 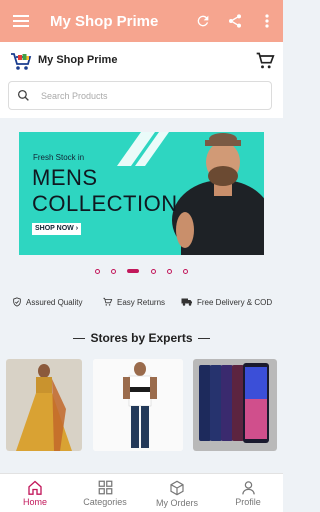 I want to click on feature-free-delivery: Free Delivery & COD, so click(x=226, y=302).